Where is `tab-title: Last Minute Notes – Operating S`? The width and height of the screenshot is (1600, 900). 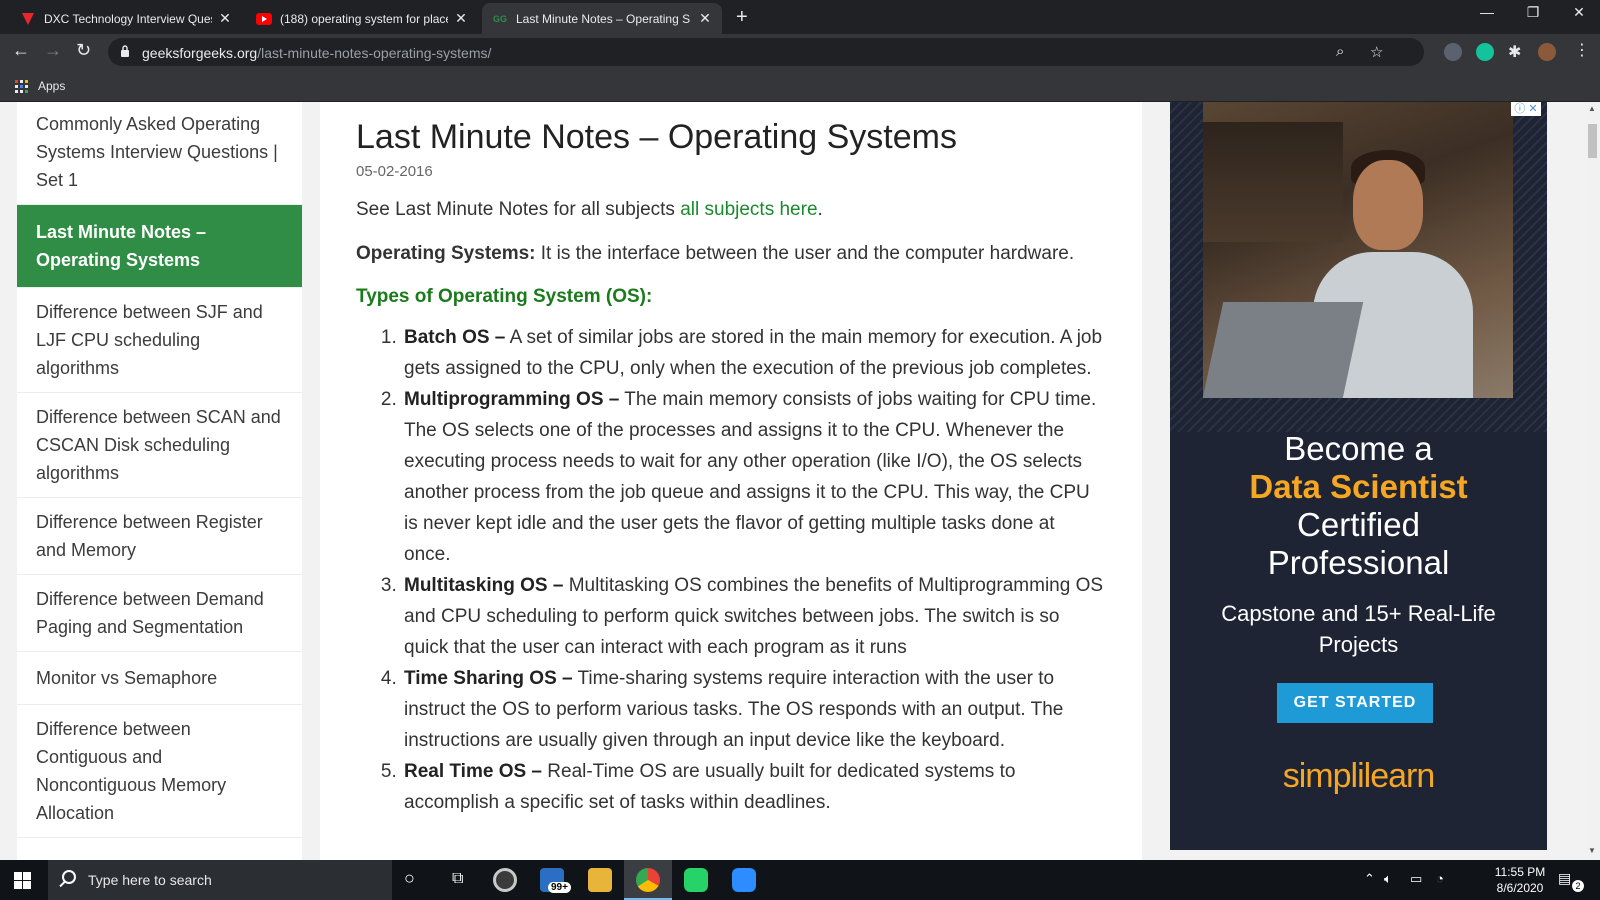 tab-title: Last Minute Notes – Operating S is located at coordinates (603, 18).